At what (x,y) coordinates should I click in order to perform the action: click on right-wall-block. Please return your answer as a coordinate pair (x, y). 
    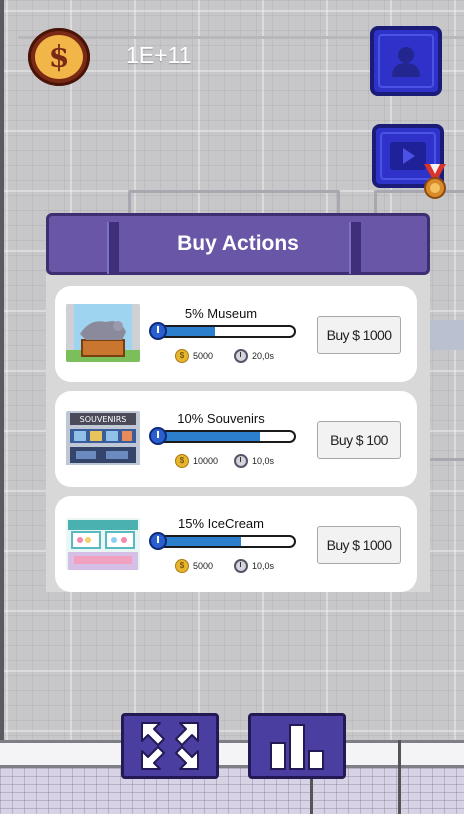
    Looking at the image, I should click on (447, 335).